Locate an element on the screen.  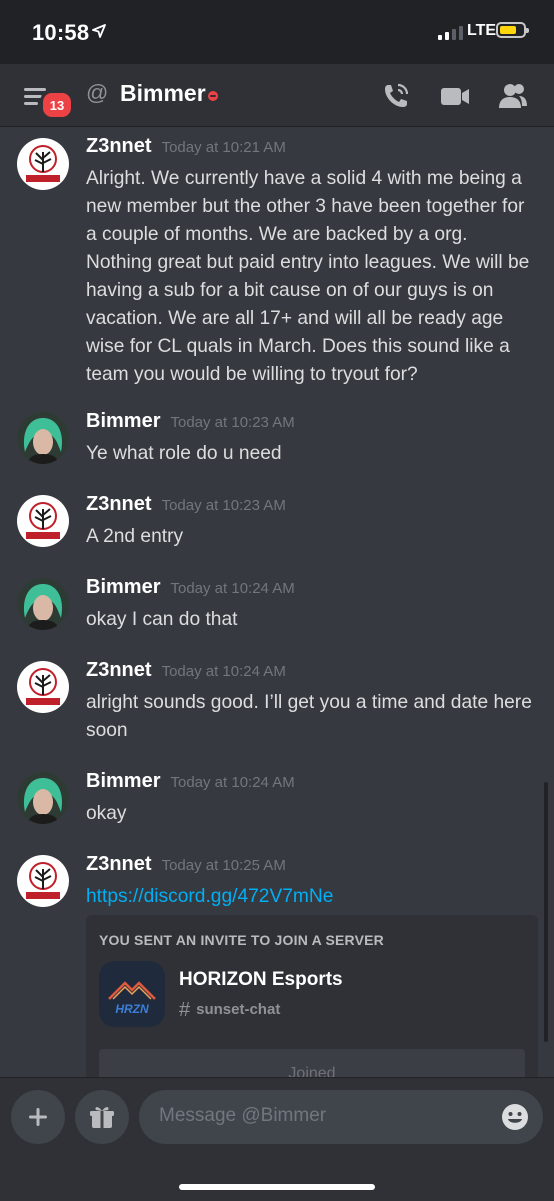
battery-icon is located at coordinates (512, 30).